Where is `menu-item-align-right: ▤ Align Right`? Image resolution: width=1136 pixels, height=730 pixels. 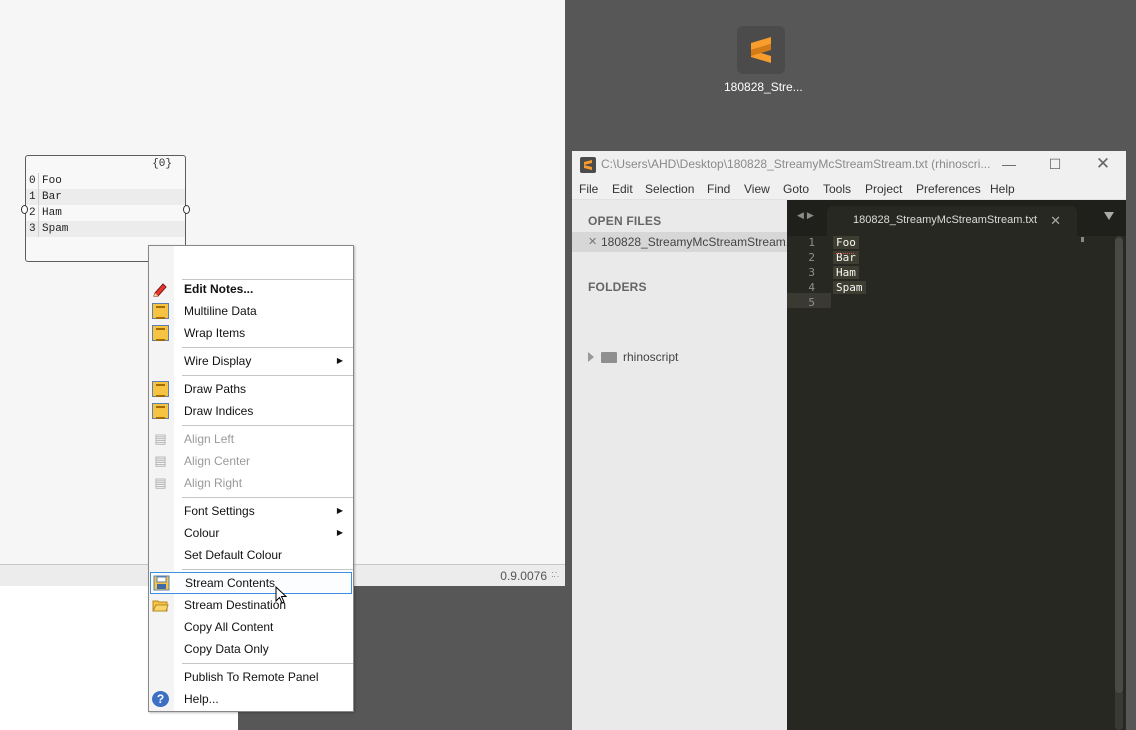 menu-item-align-right: ▤ Align Right is located at coordinates (251, 483).